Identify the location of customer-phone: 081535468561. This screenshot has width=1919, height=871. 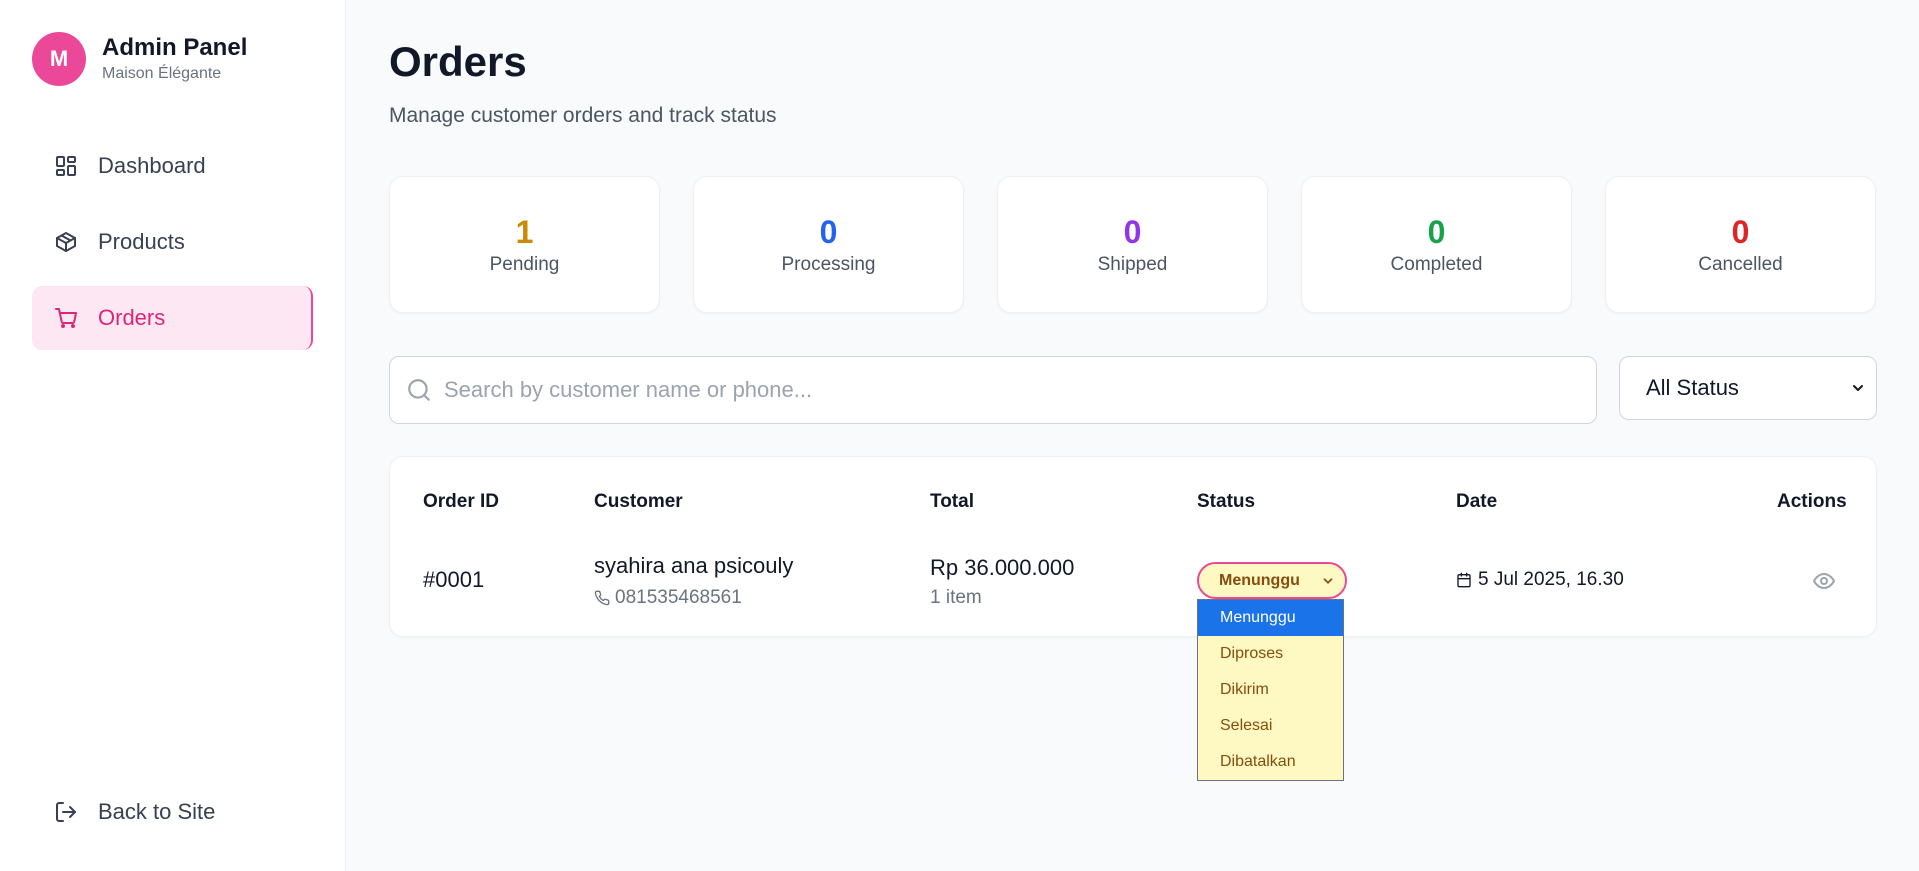
(668, 598).